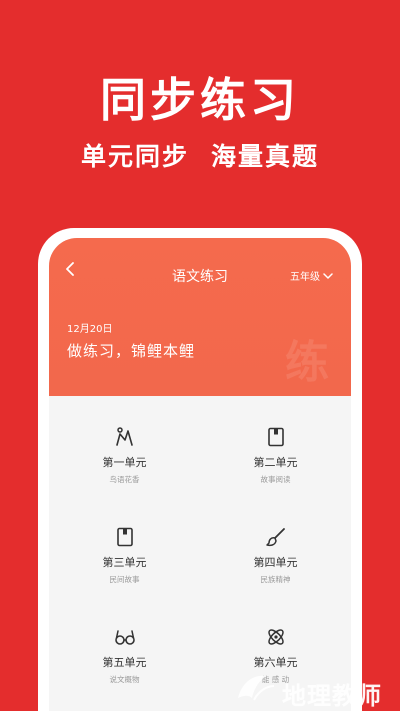 Image resolution: width=400 pixels, height=711 pixels. I want to click on unit-card-5: 第五单元 说文概物, so click(124, 655).